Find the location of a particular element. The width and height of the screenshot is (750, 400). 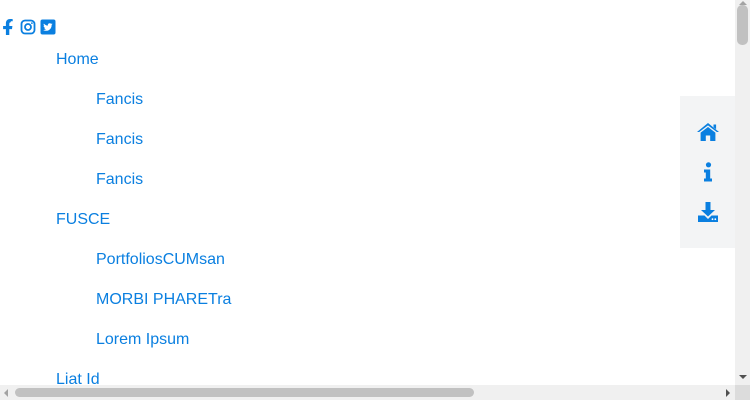

social-links is located at coordinates (28, 27).